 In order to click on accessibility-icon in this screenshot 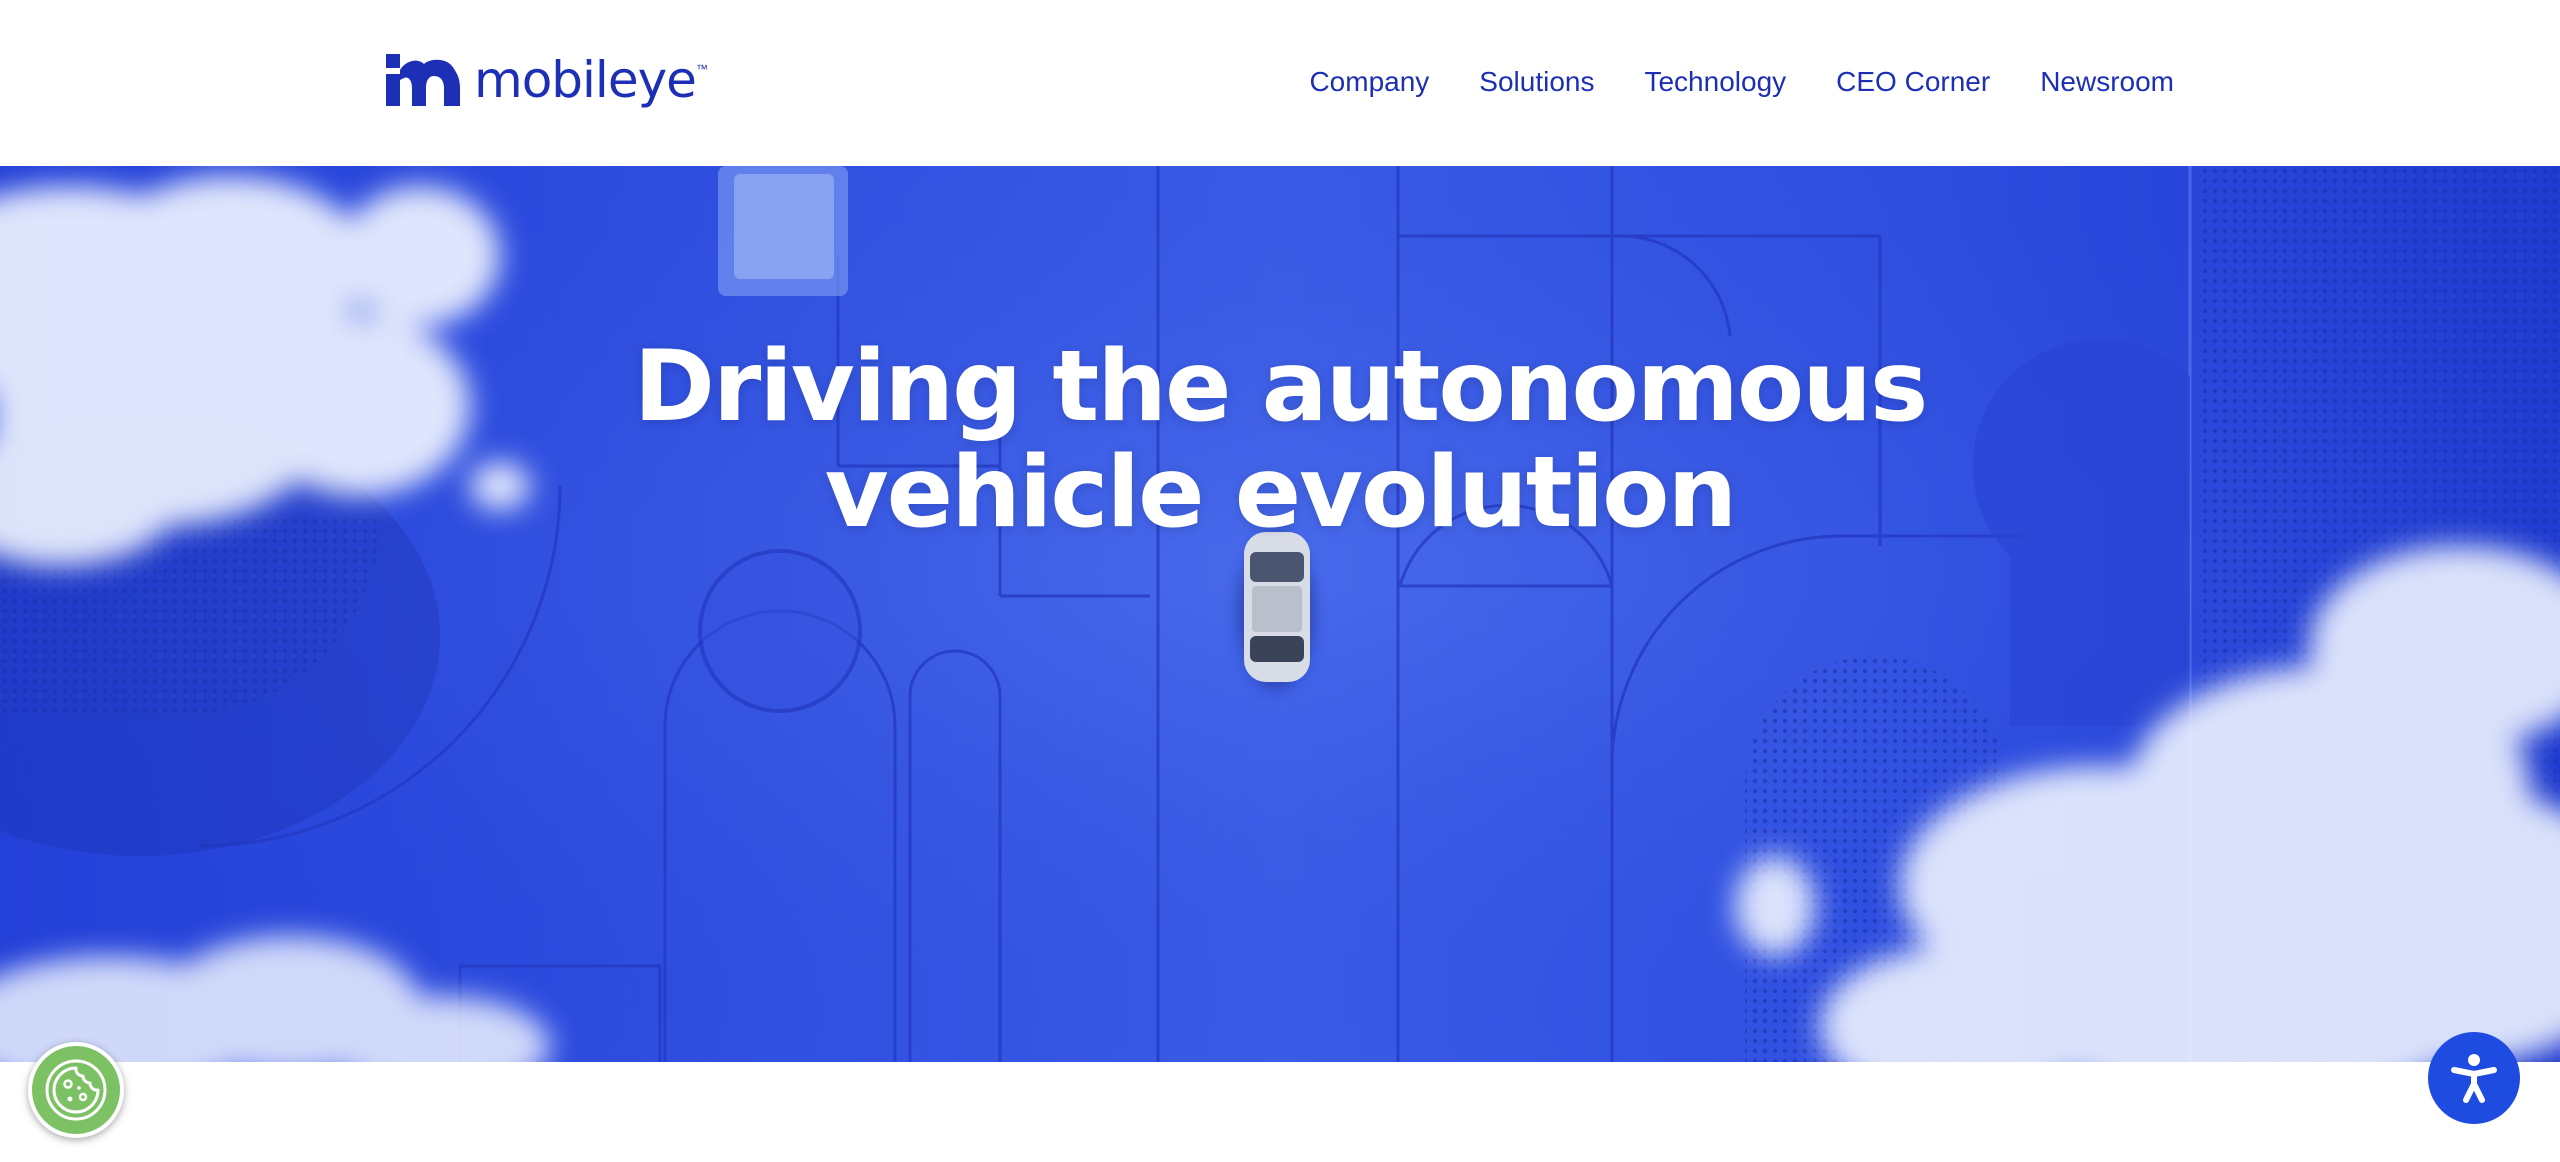, I will do `click(2474, 1078)`.